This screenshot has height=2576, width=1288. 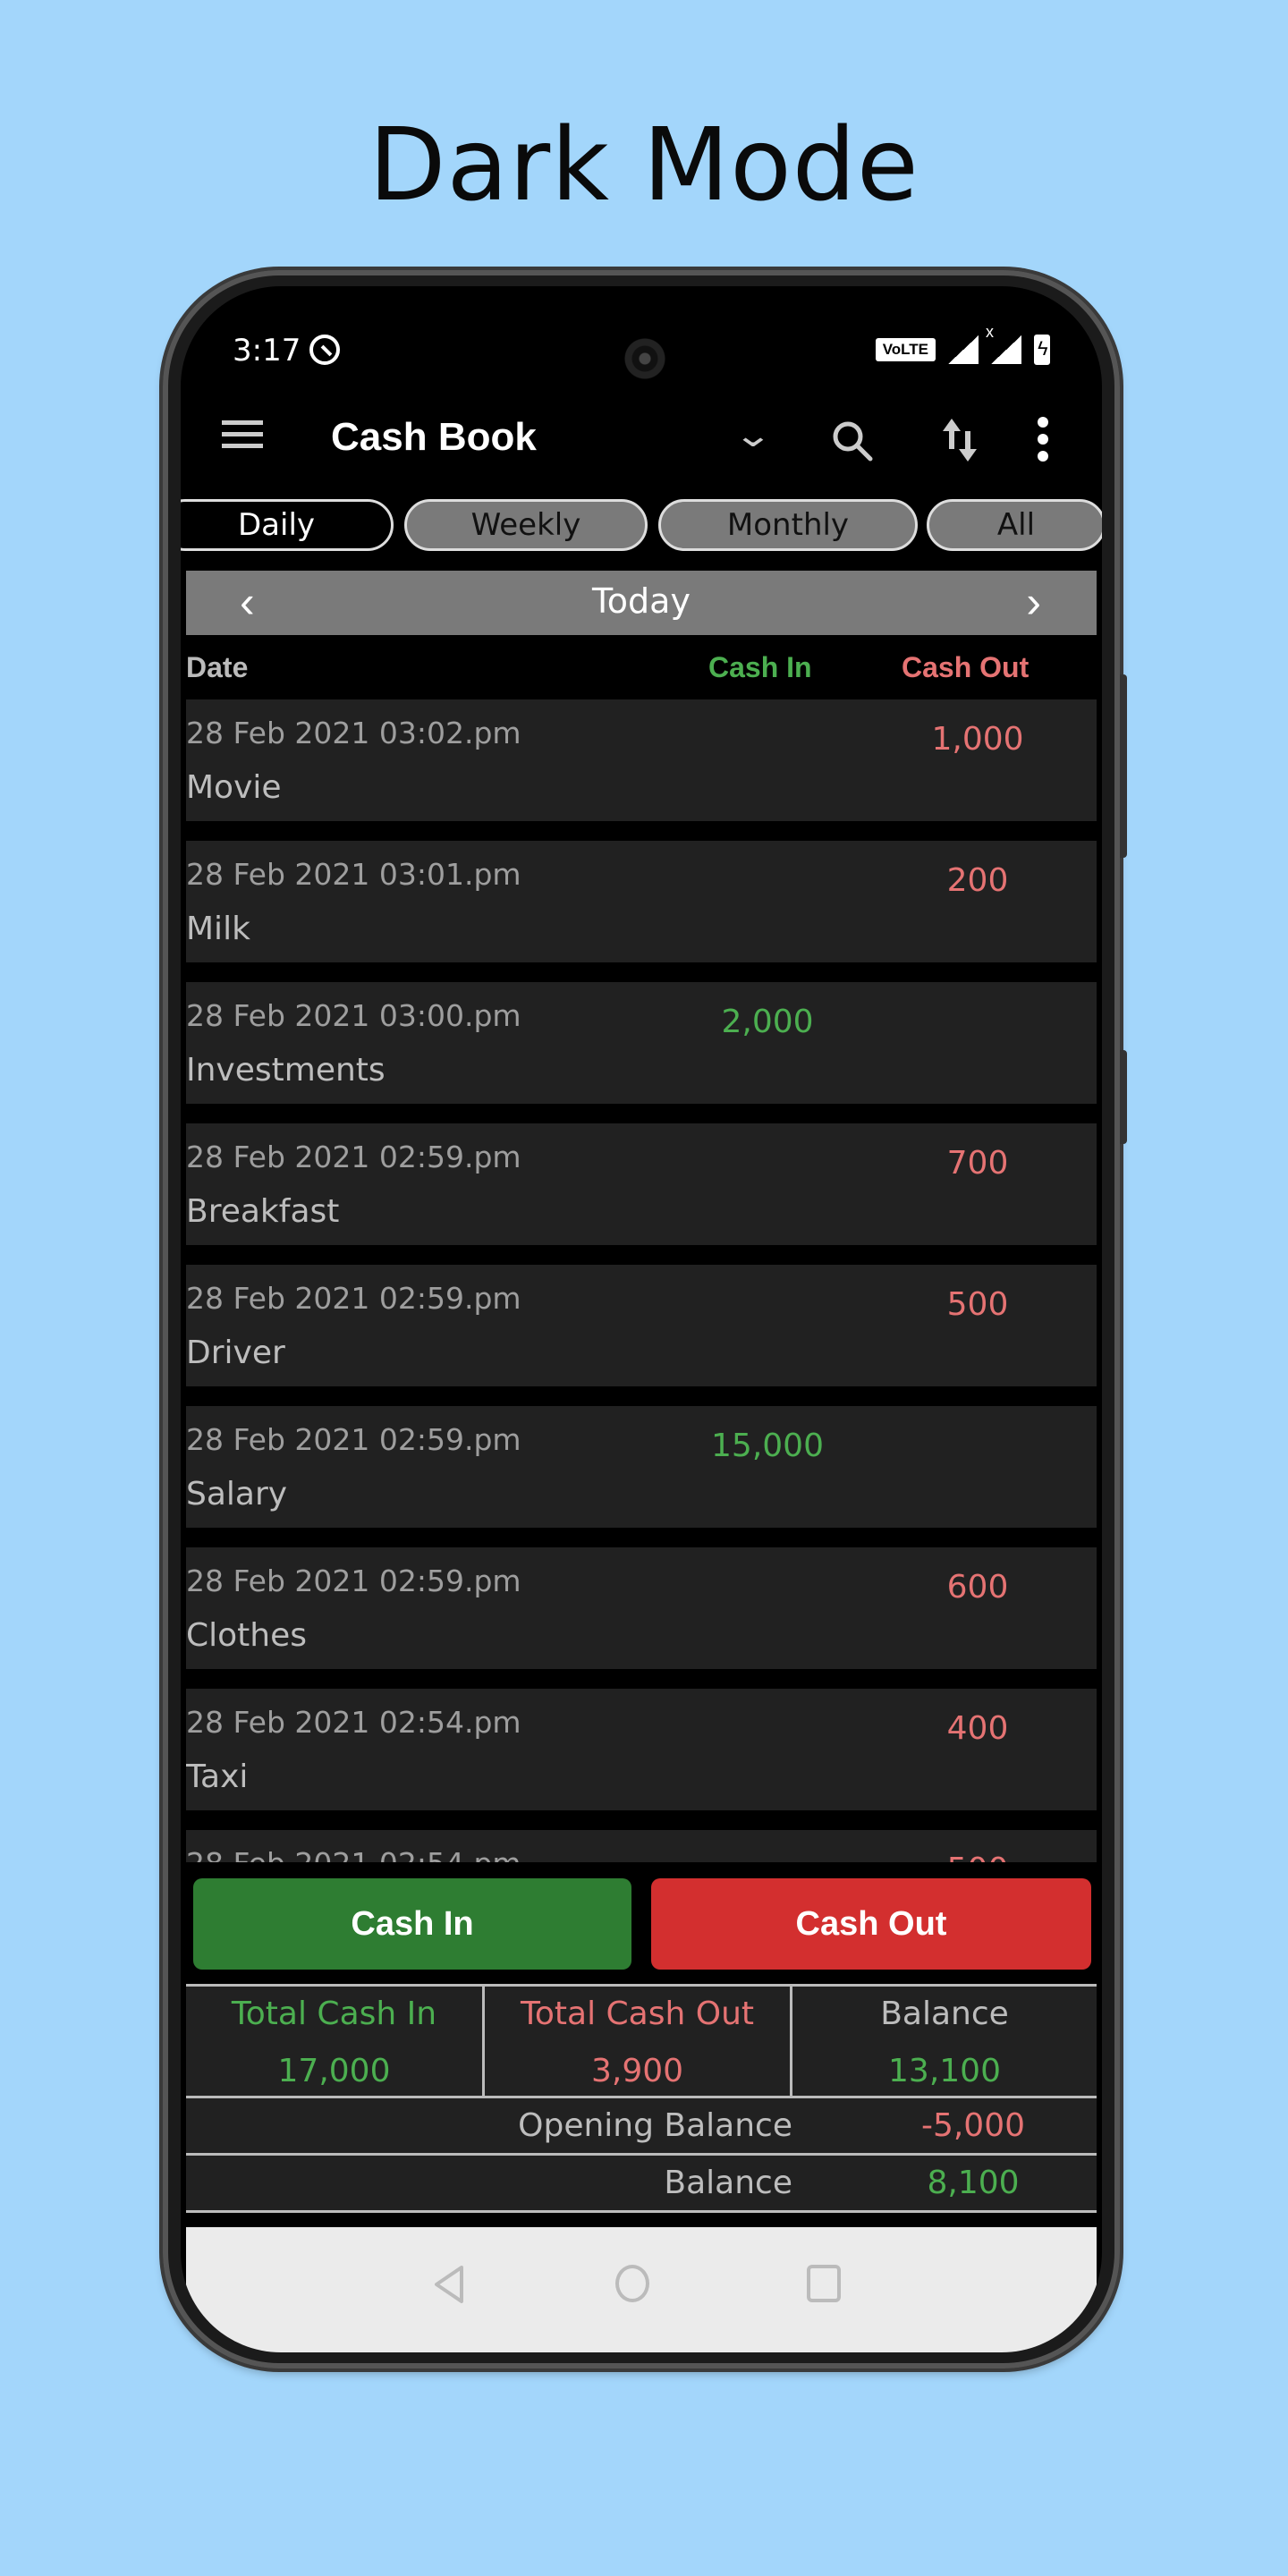 I want to click on entry-datetime: 28 Feb 2021 03:00.pm, so click(x=353, y=1015).